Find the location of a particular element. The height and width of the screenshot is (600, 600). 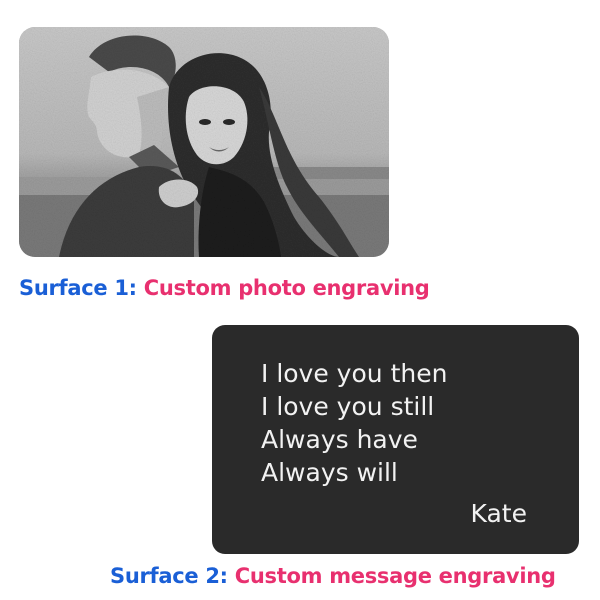

surface-2-label: Surface 2: is located at coordinates (169, 576).